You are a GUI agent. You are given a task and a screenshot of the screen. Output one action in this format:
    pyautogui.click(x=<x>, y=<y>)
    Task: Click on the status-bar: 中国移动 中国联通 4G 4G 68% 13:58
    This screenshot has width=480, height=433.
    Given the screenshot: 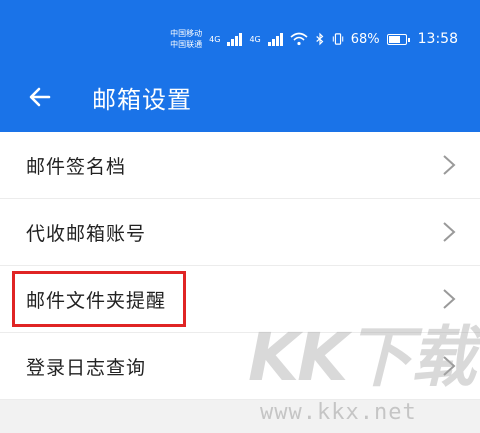 What is the action you would take?
    pyautogui.click(x=314, y=39)
    